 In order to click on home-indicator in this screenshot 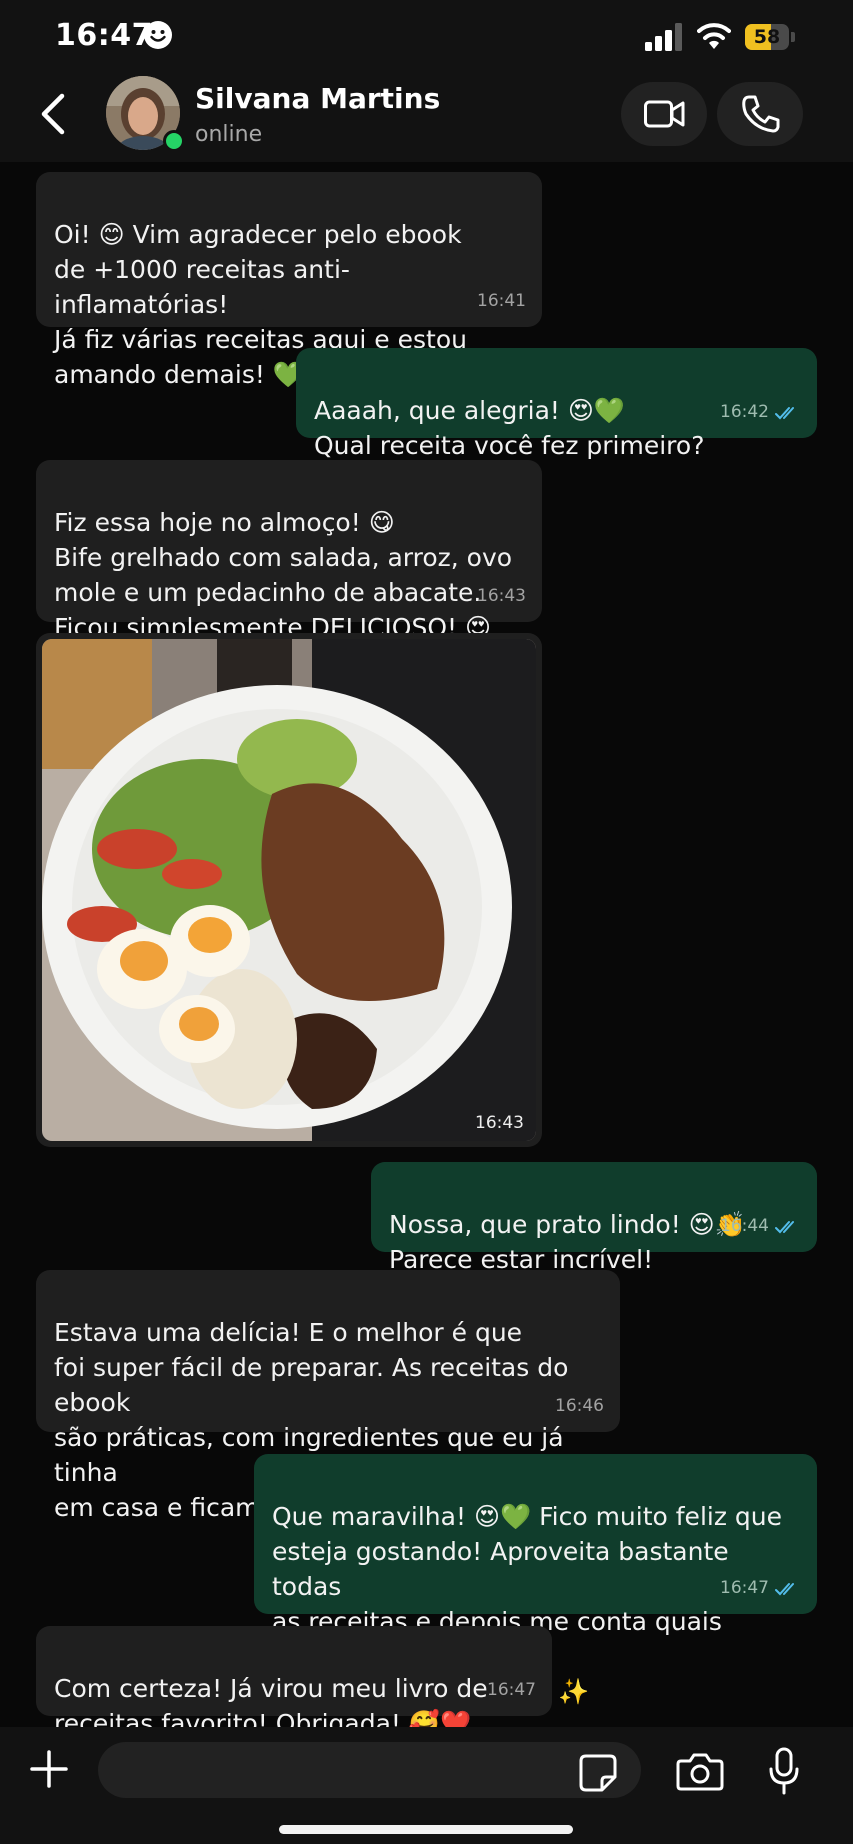, I will do `click(426, 1829)`.